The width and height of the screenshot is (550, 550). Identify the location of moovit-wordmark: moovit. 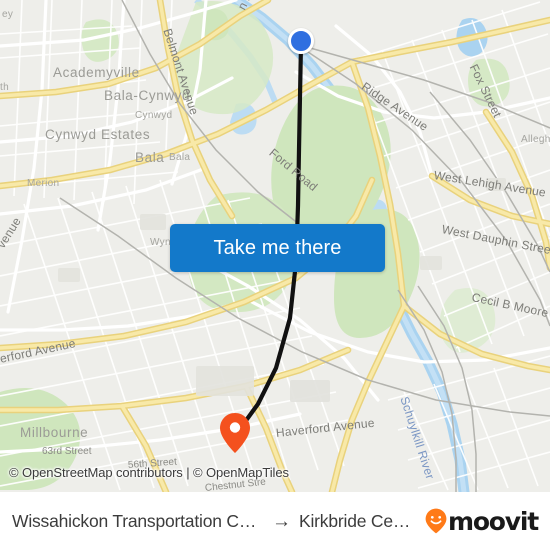
(493, 521).